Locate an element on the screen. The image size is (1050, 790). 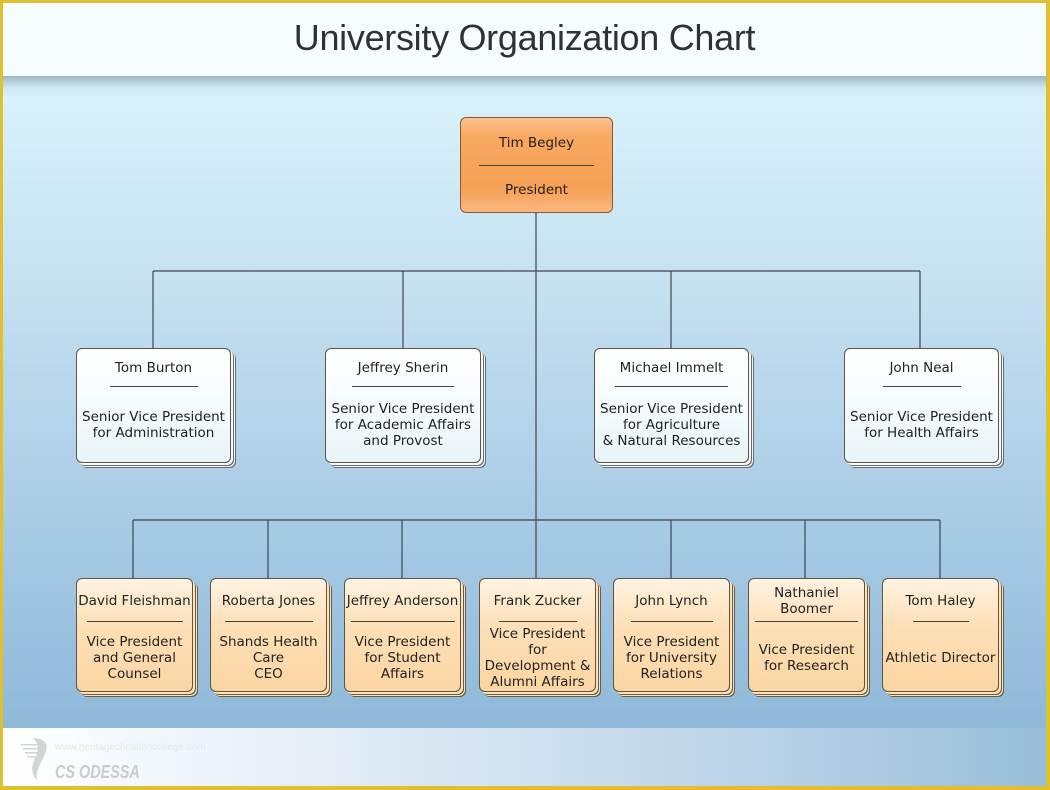
watermark-url: www.heritagechristiancollege.com is located at coordinates (130, 747).